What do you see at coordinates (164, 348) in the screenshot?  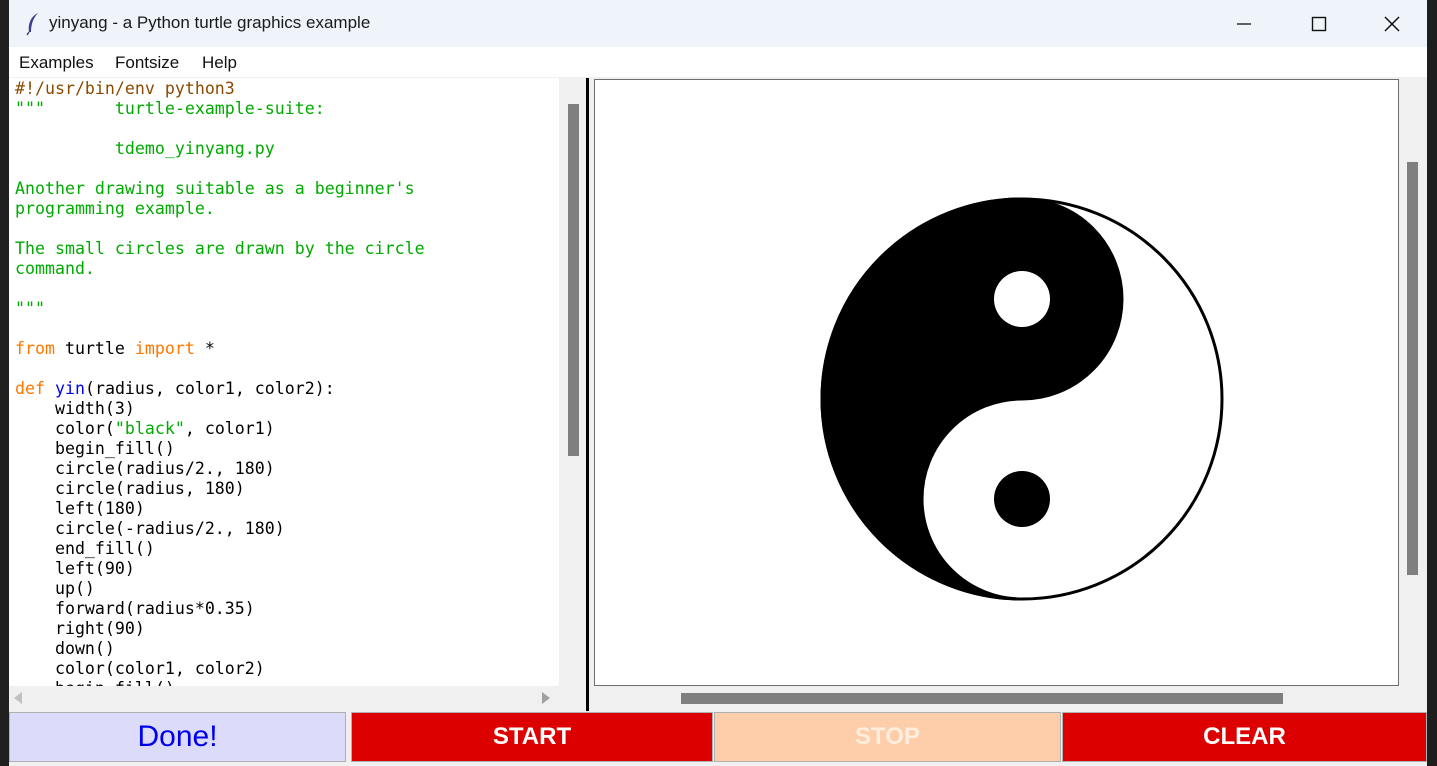 I see `code-token: import` at bounding box center [164, 348].